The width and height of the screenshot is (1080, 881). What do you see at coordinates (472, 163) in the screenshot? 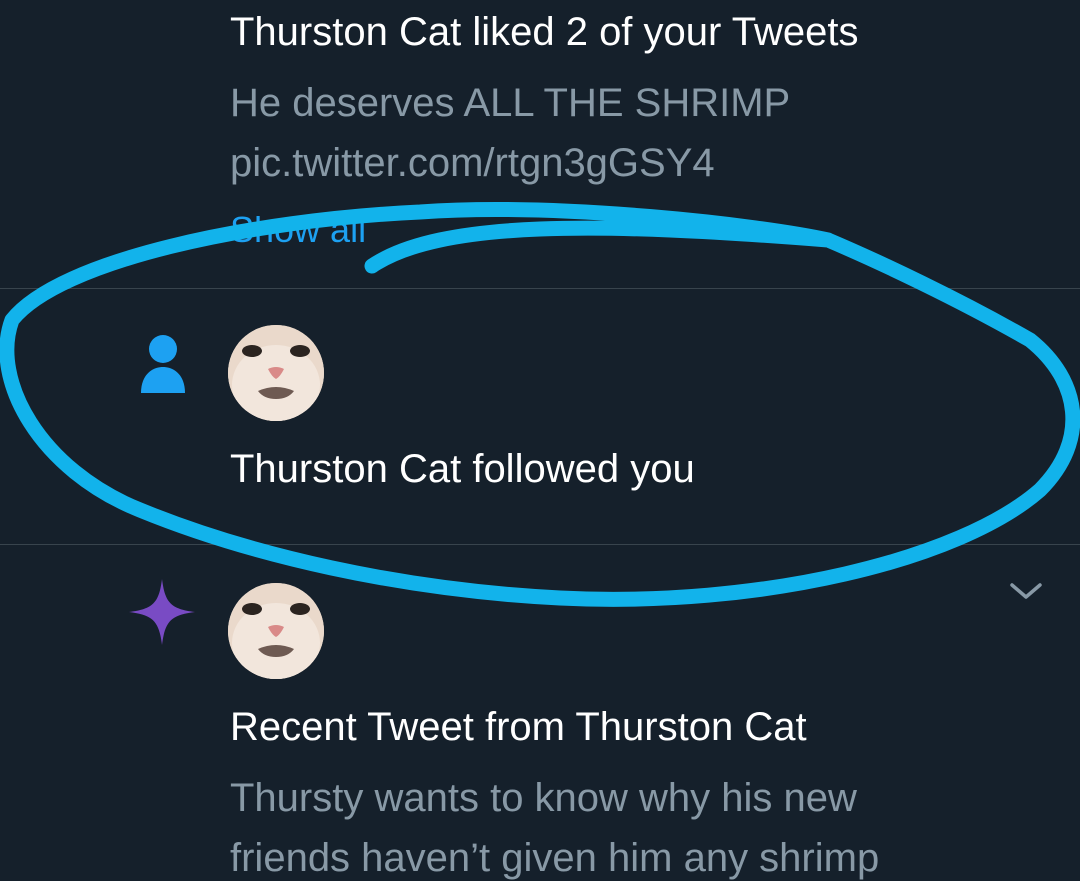
I see `tweet-preview-line-2: pic.twitter.com/rtgn3gGSY4` at bounding box center [472, 163].